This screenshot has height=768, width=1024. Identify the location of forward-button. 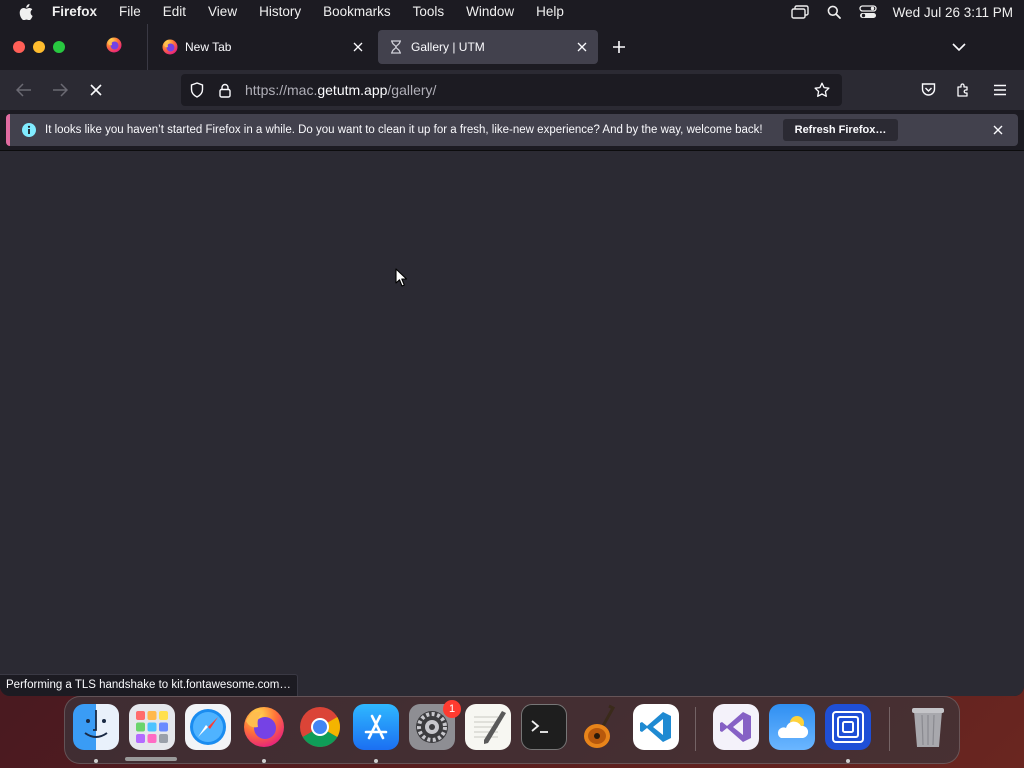
(60, 90).